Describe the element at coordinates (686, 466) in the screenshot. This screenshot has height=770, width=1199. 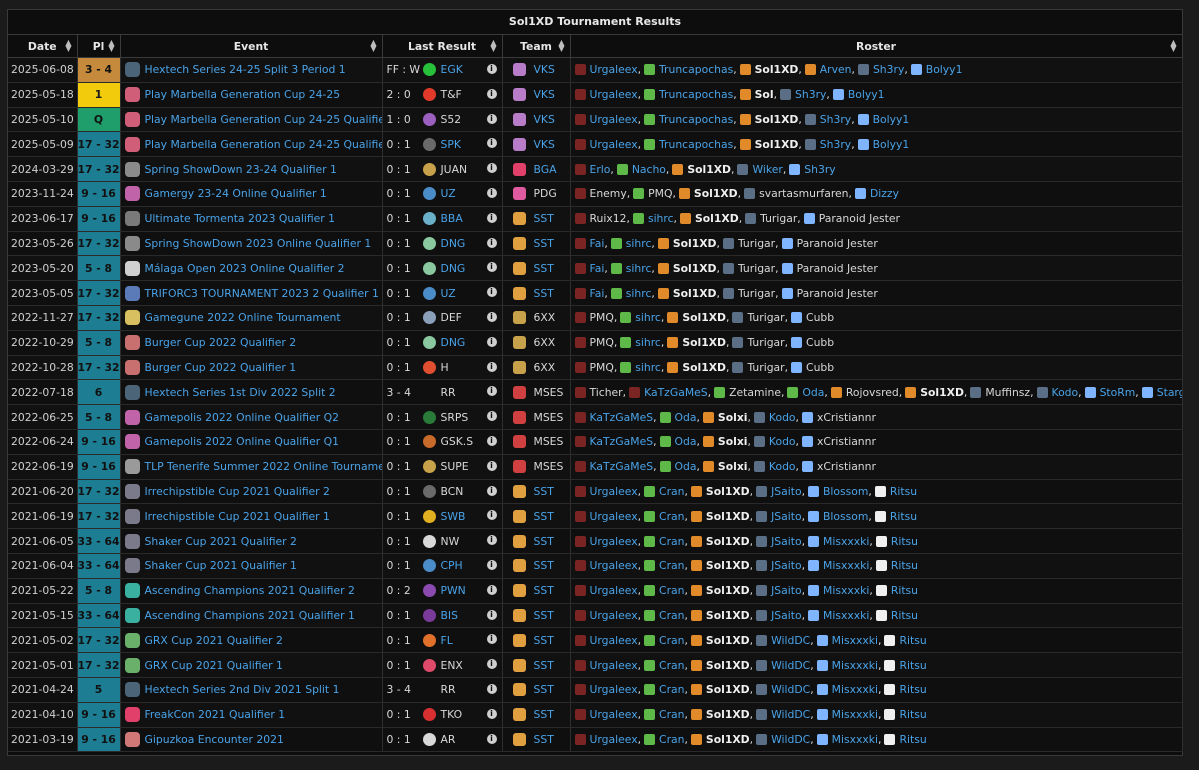
I see `player-name: Oda` at that location.